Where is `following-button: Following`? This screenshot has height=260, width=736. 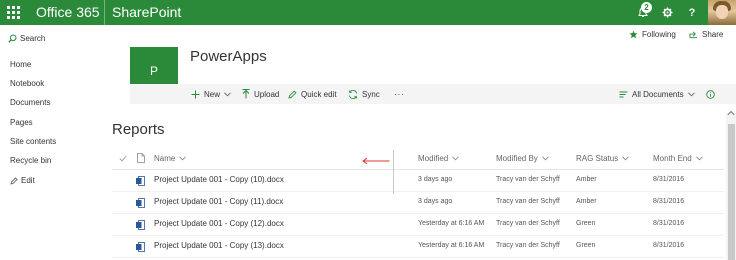 following-button: Following is located at coordinates (652, 34).